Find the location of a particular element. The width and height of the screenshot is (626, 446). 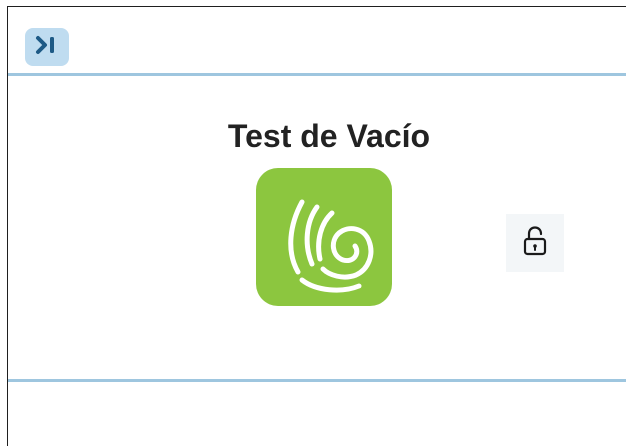

page-title: Test de Vacío is located at coordinates (329, 136).